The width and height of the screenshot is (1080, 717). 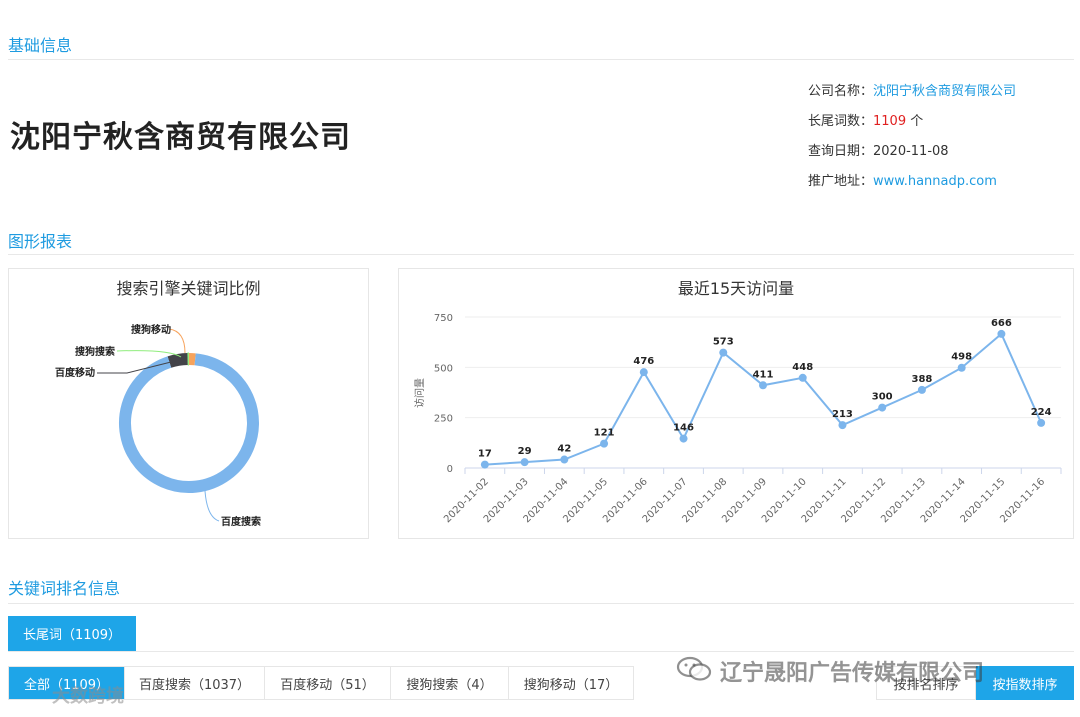 What do you see at coordinates (841, 151) in the screenshot?
I see `info-label: 查询日期：` at bounding box center [841, 151].